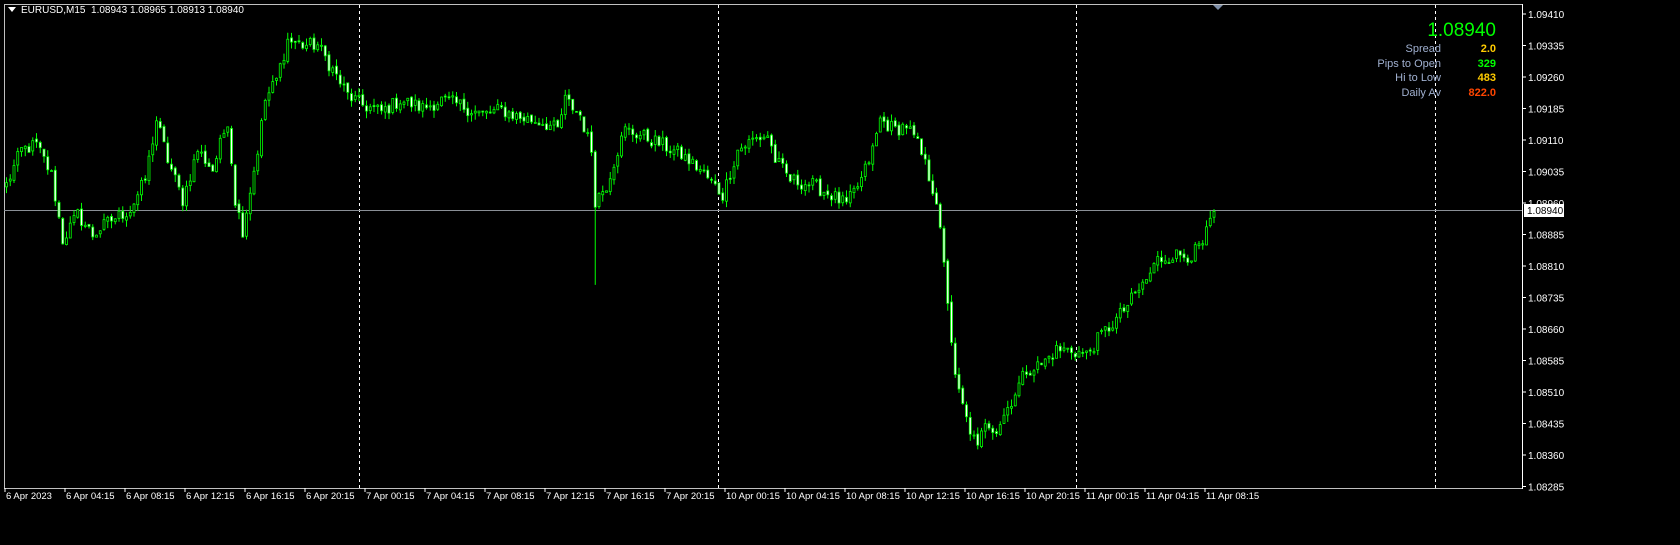 The height and width of the screenshot is (545, 1680). Describe the element at coordinates (1482, 92) in the screenshot. I see `info-value: 822.0` at that location.